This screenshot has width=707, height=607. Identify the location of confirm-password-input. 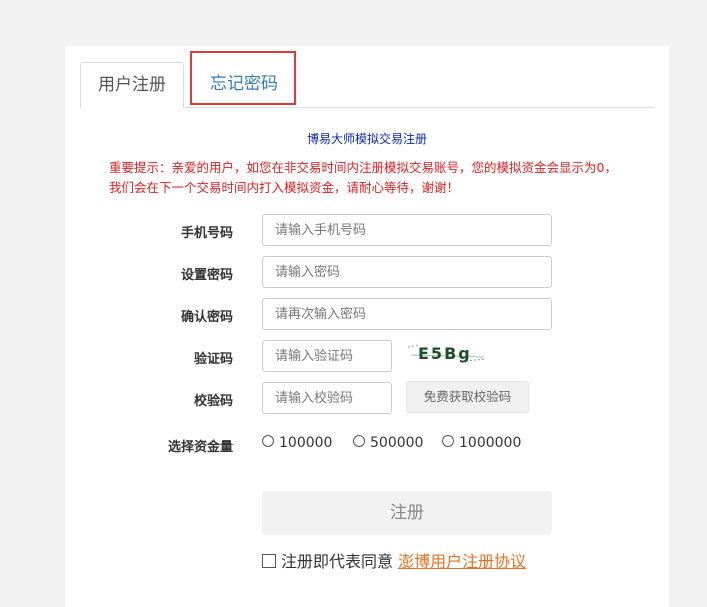
(407, 314).